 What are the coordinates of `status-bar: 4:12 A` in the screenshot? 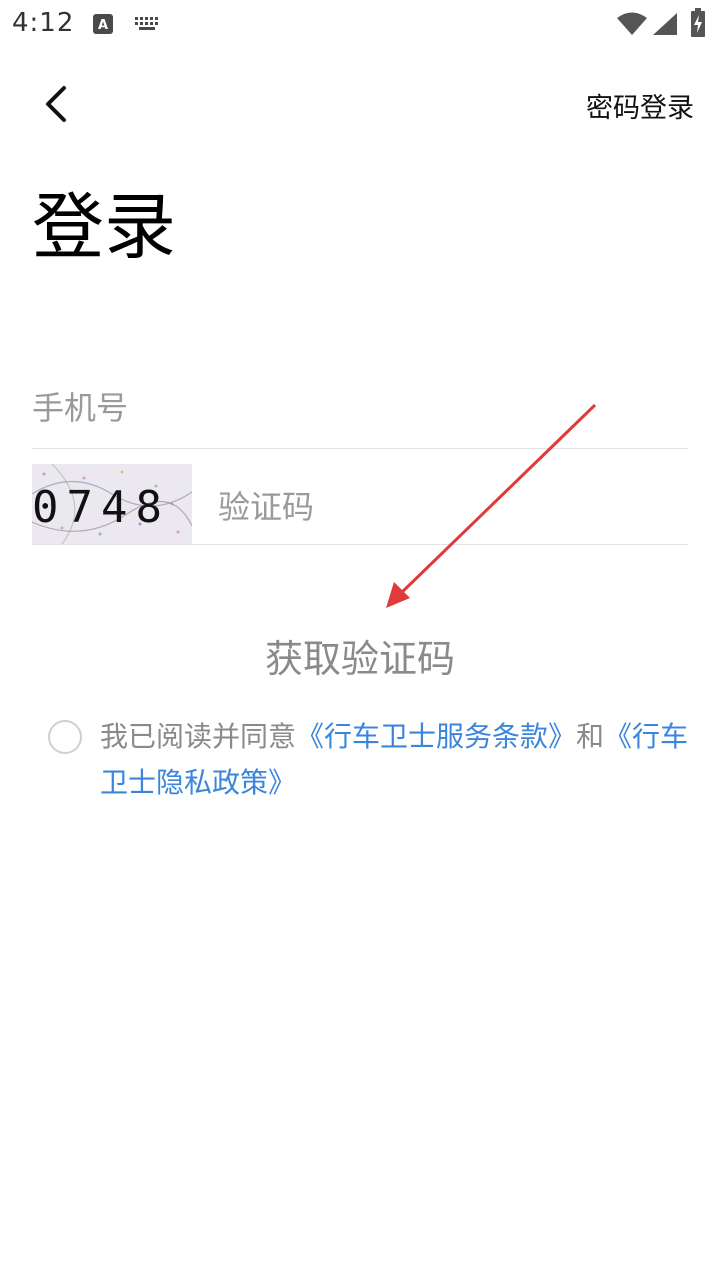 It's located at (360, 25).